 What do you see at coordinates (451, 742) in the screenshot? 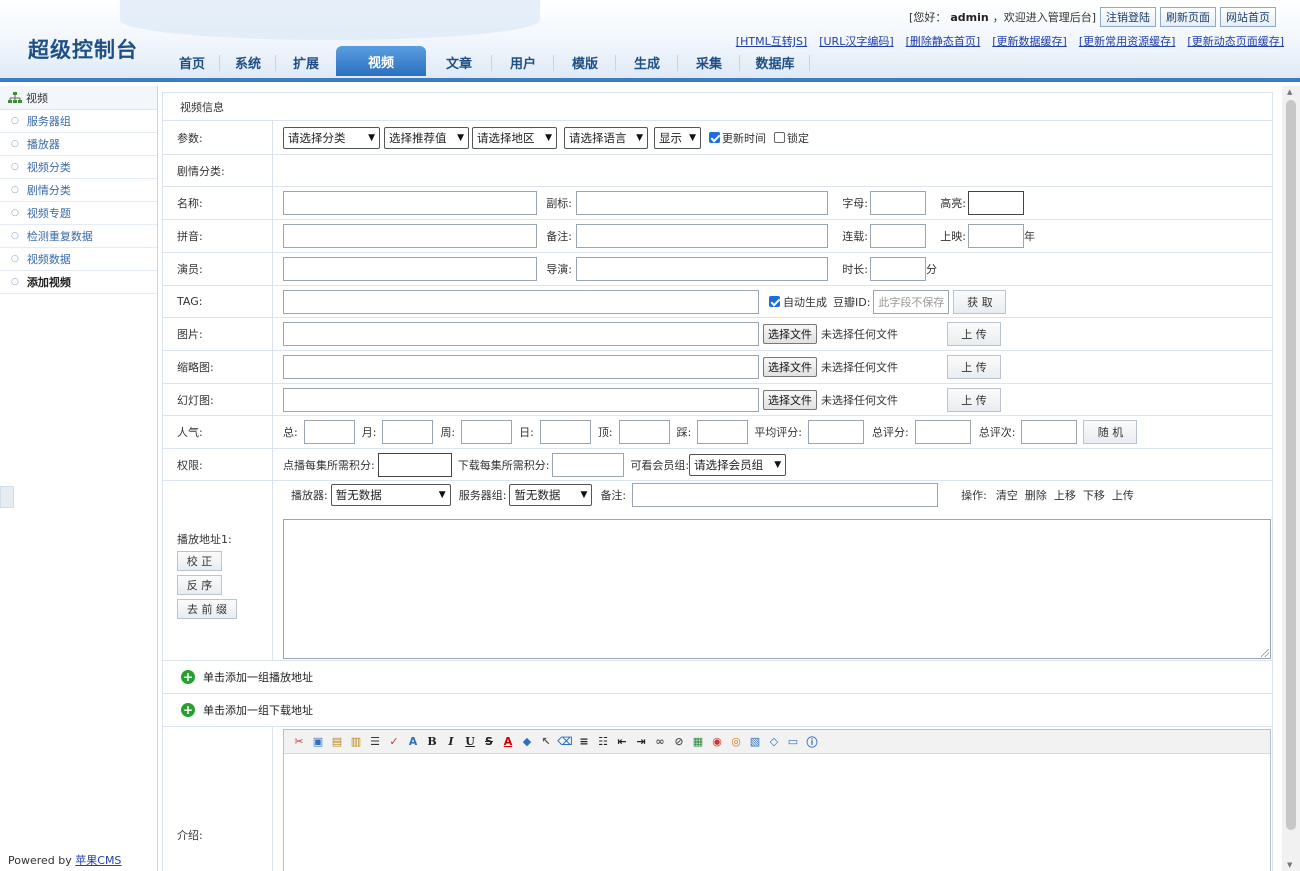
I see `italic-icon: I` at bounding box center [451, 742].